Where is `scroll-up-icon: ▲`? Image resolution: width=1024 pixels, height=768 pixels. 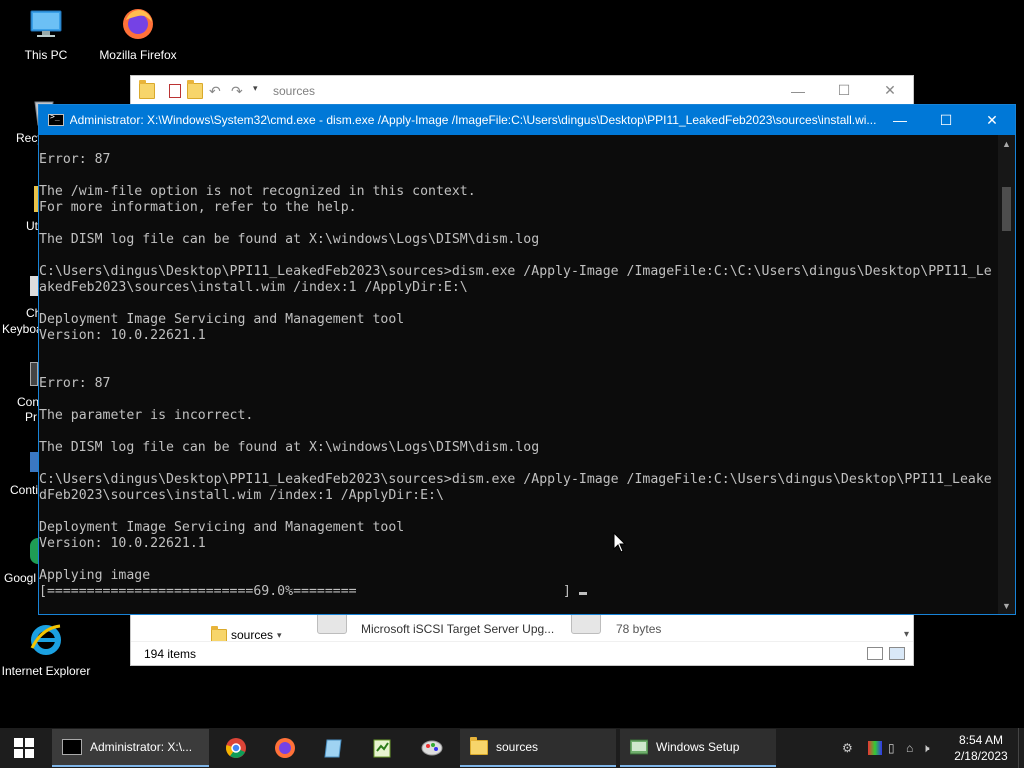
scroll-up-icon: ▲ is located at coordinates (1006, 144).